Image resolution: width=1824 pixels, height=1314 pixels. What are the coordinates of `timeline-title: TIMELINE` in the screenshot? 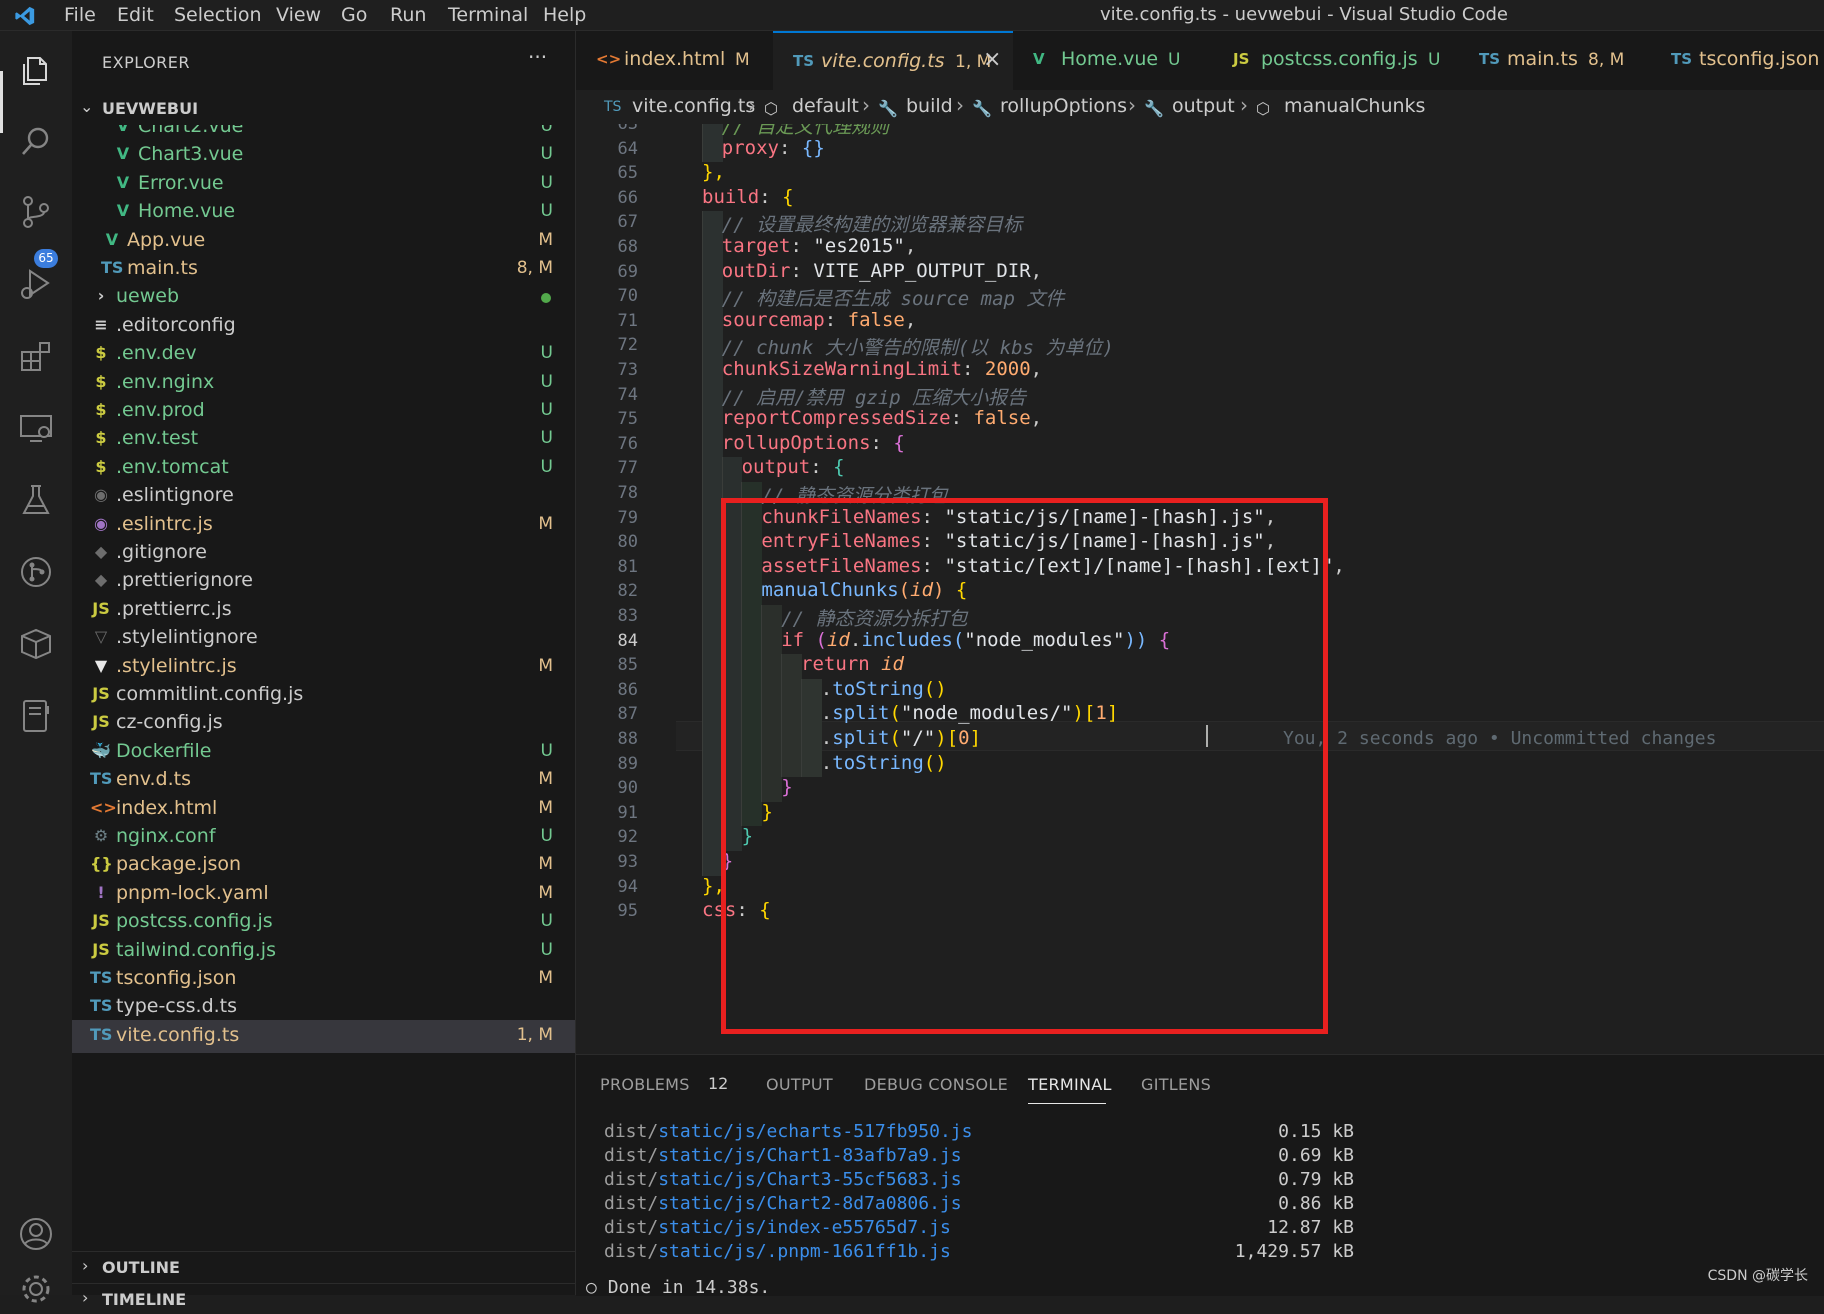 It's located at (144, 1299).